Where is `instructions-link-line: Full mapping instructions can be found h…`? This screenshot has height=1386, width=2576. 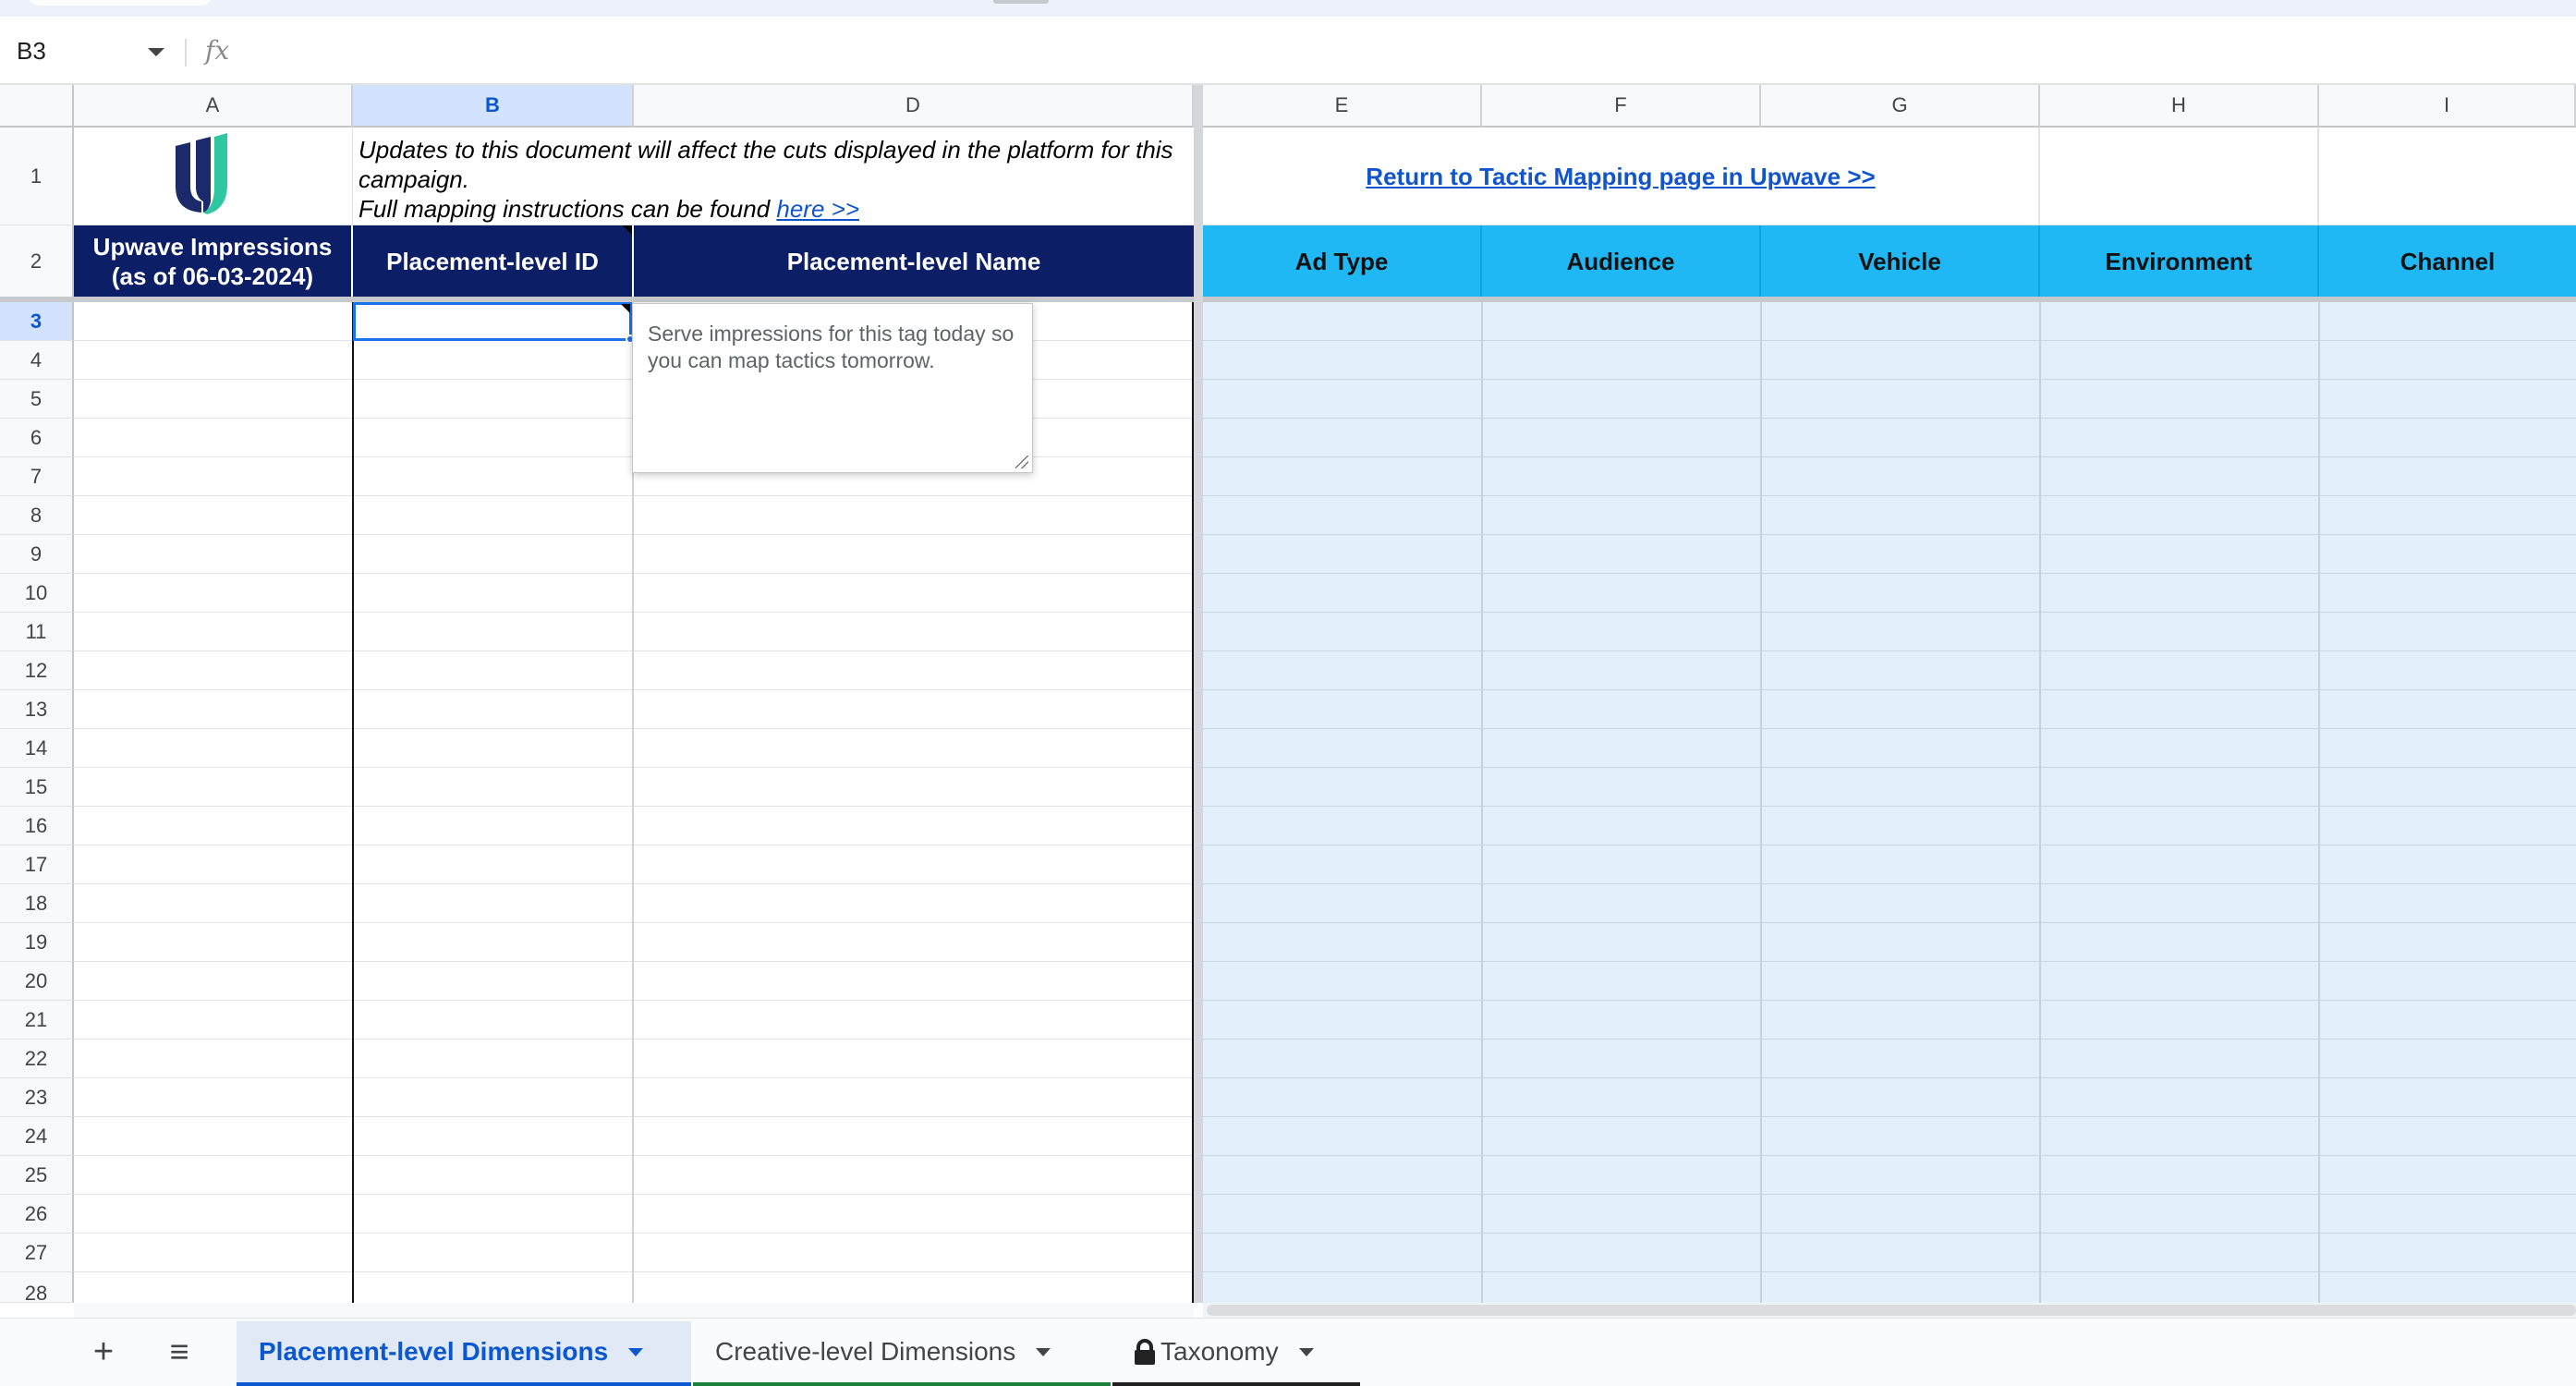 instructions-link-line: Full mapping instructions can be found h… is located at coordinates (776, 209).